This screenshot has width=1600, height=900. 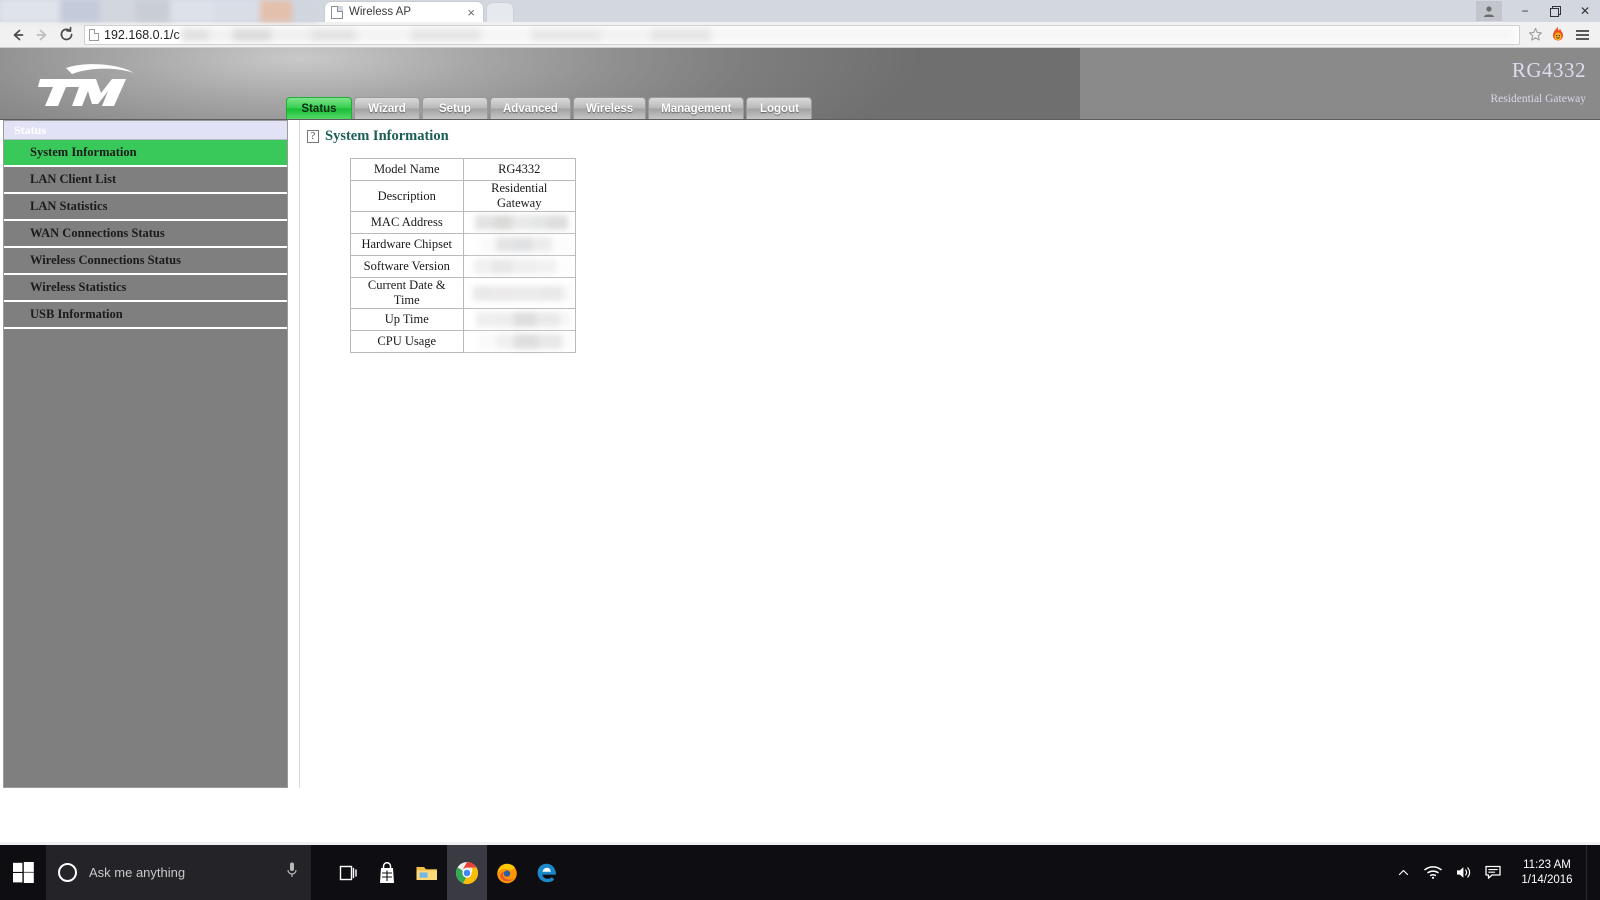 What do you see at coordinates (159, 11) in the screenshot?
I see `blurred-background-tabs` at bounding box center [159, 11].